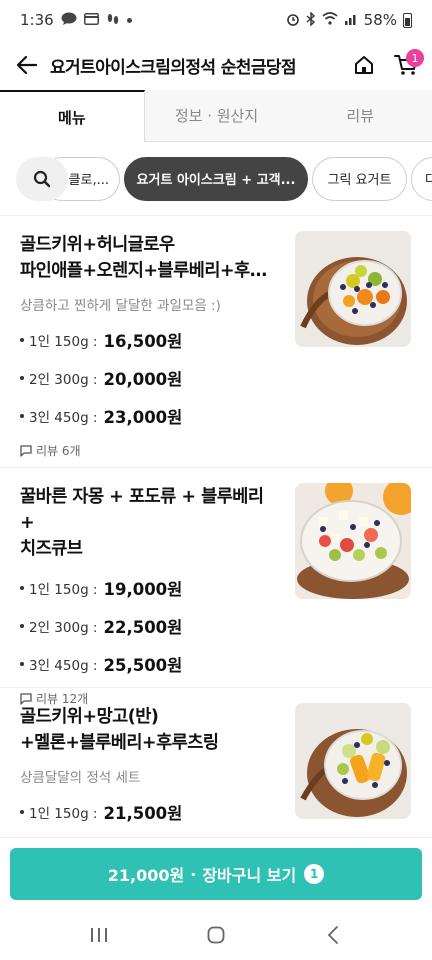  I want to click on view-cart-label: 장바구니 보기, so click(249, 875).